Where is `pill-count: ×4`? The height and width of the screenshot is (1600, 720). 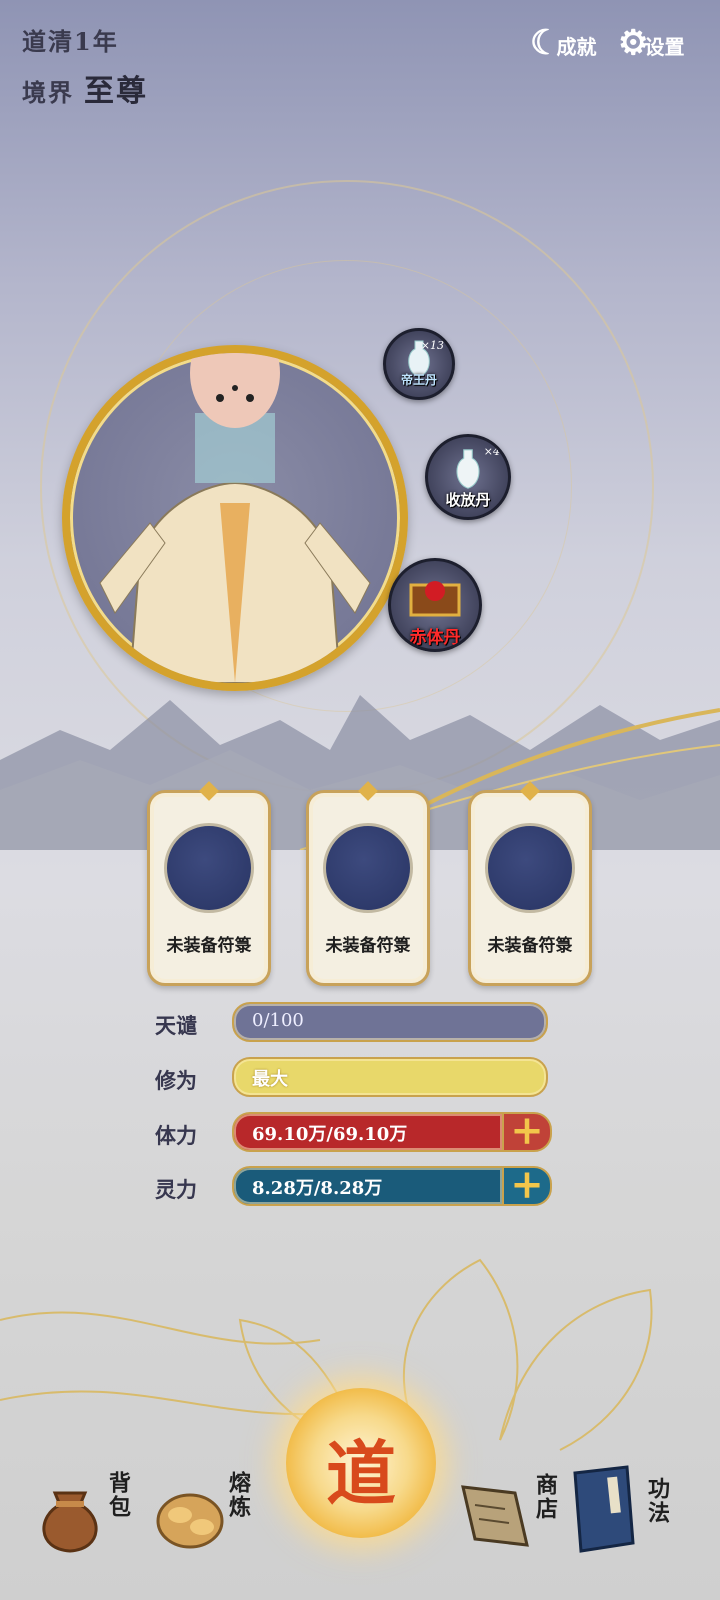
pill-count: ×4 is located at coordinates (491, 451).